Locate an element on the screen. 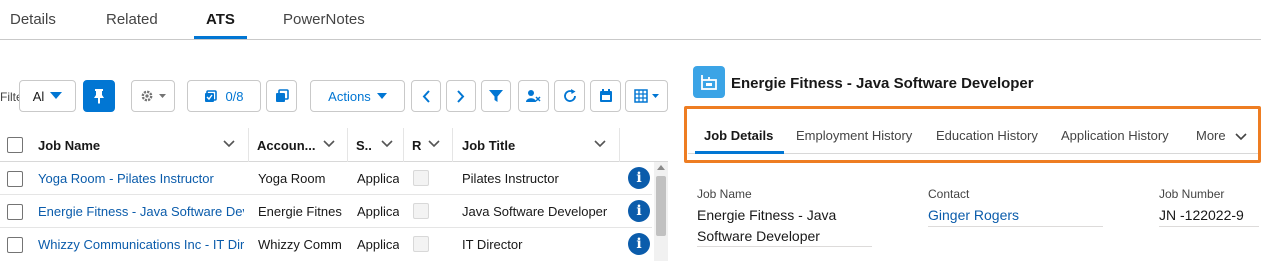  tab-related: Related is located at coordinates (132, 19).